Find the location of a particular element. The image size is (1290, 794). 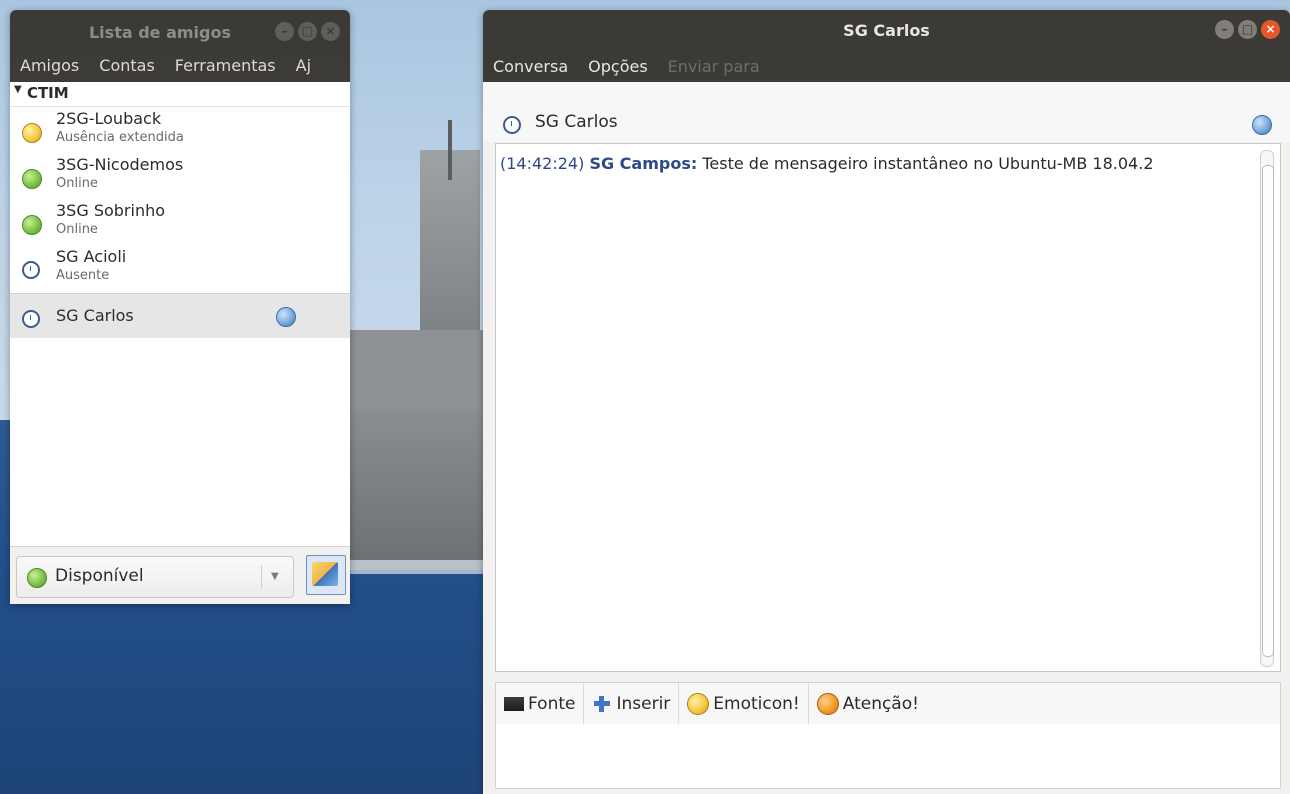

combo-separator is located at coordinates (261, 577).